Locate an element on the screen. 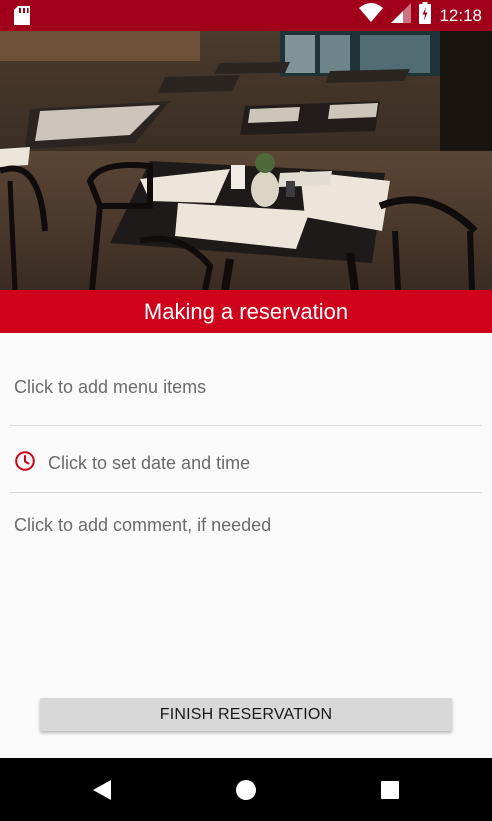 The width and height of the screenshot is (492, 821). status-time: 12:18 is located at coordinates (460, 15).